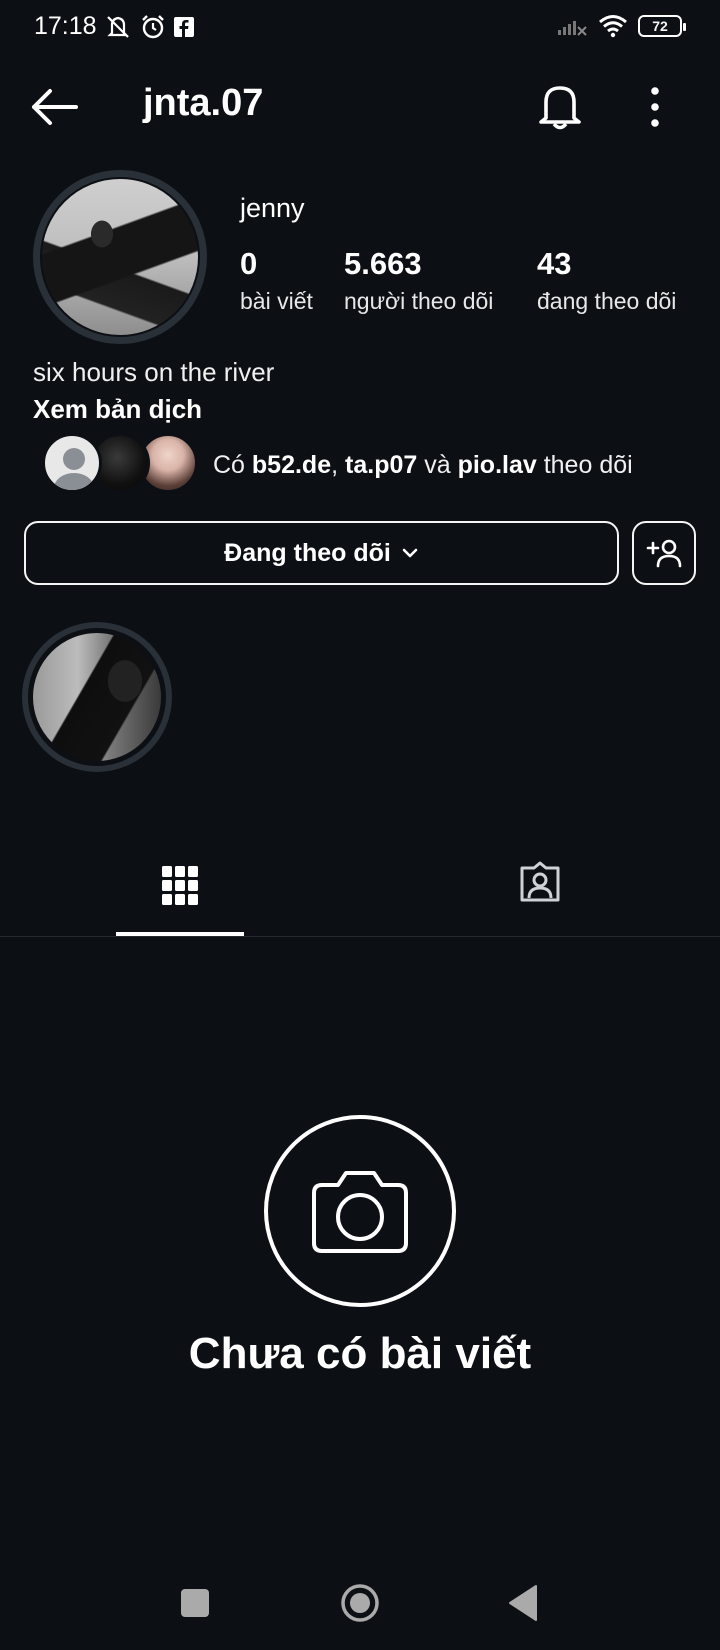 This screenshot has height=1650, width=720. I want to click on stat-followers: 5.663 người theo dõi, so click(418, 280).